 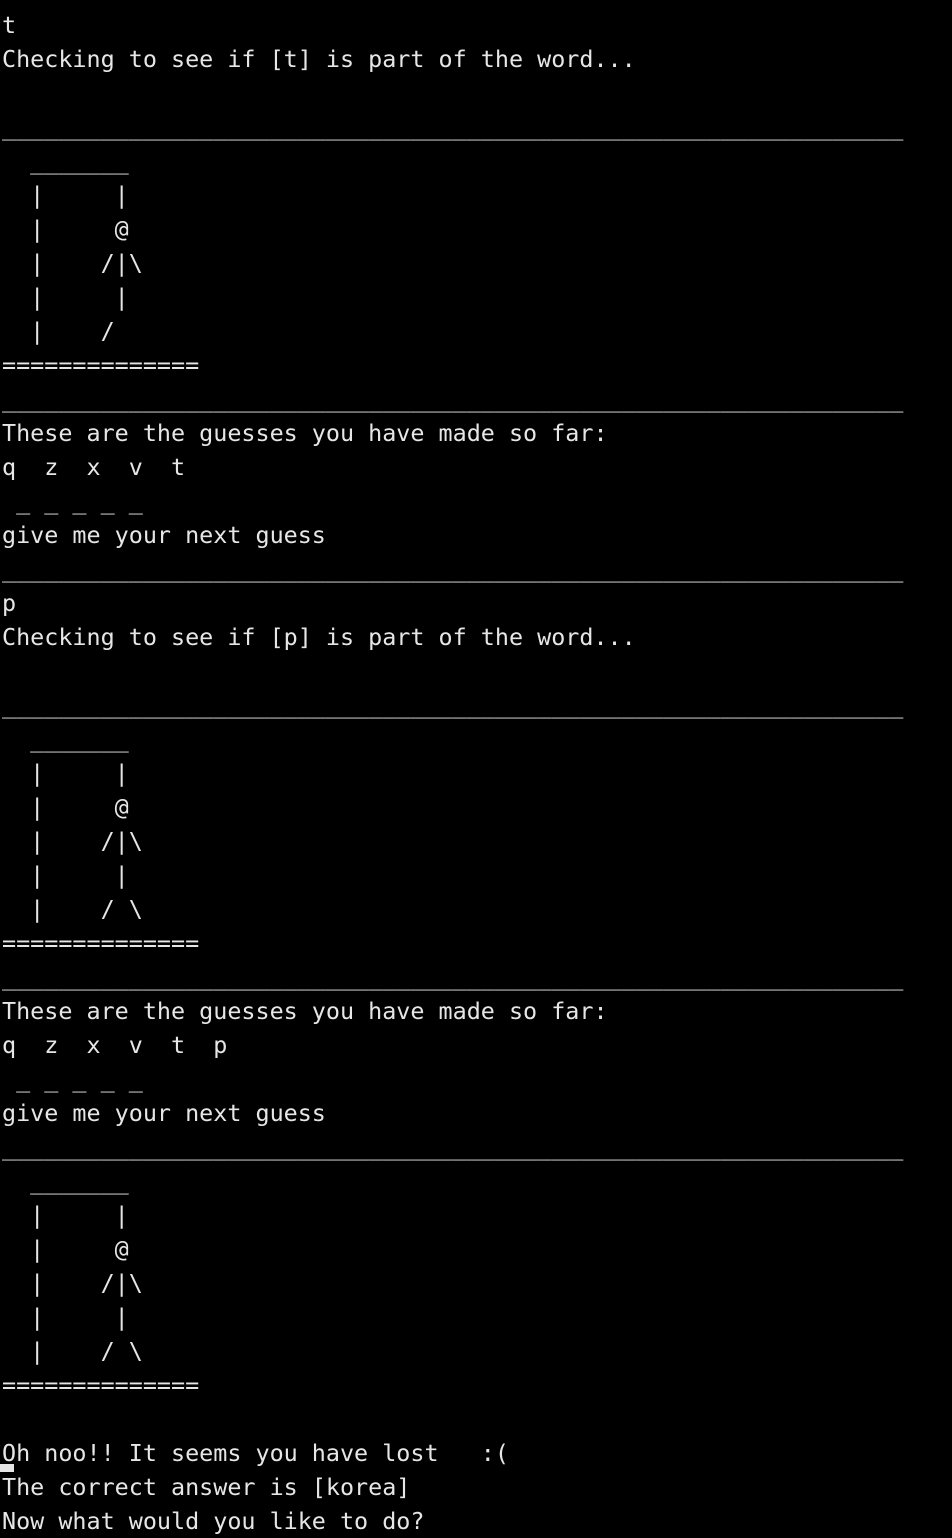 I want to click on terminal-line: Now what would you like to do?, so click(x=213, y=1521).